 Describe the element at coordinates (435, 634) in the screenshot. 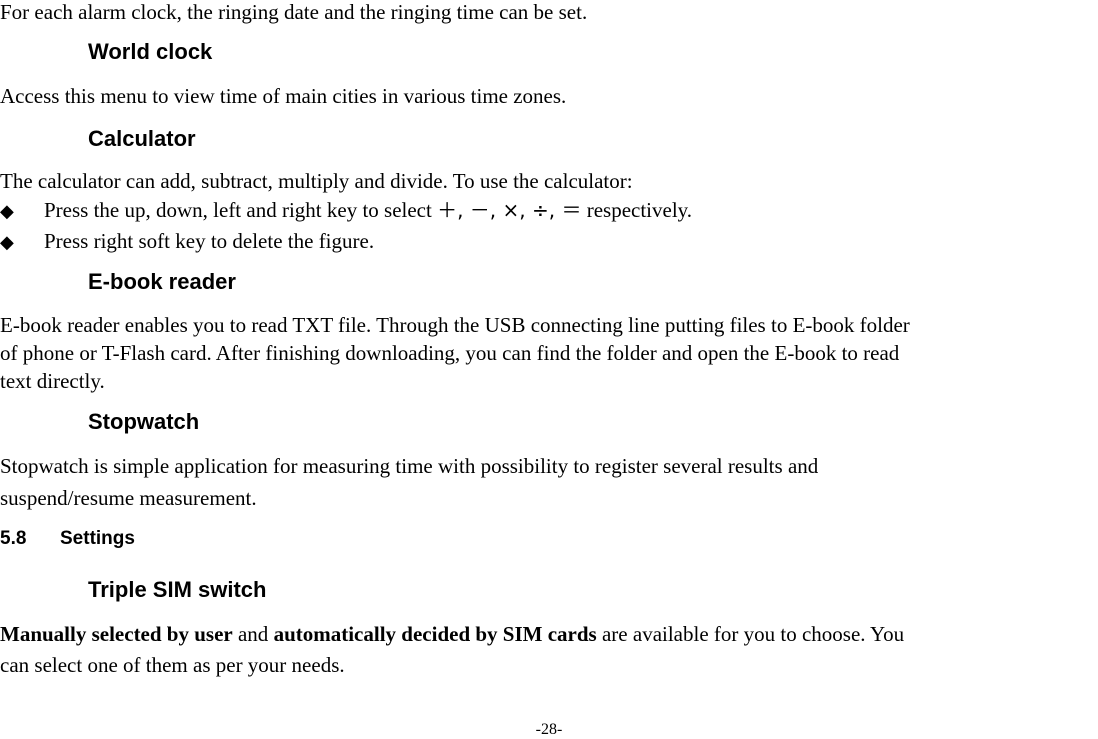

I see `option-automatic: automatically decided by SIM cards` at that location.